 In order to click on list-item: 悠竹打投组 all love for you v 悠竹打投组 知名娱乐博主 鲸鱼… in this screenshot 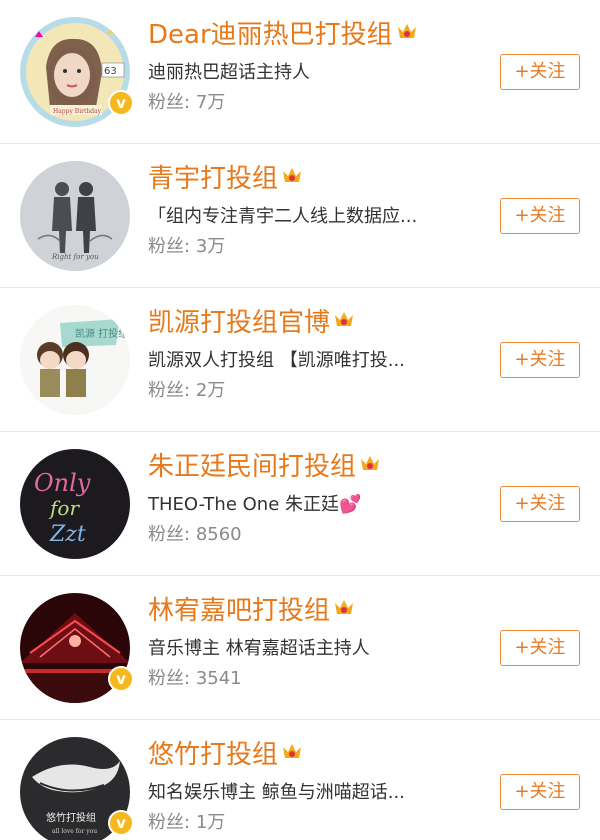, I will do `click(300, 780)`.